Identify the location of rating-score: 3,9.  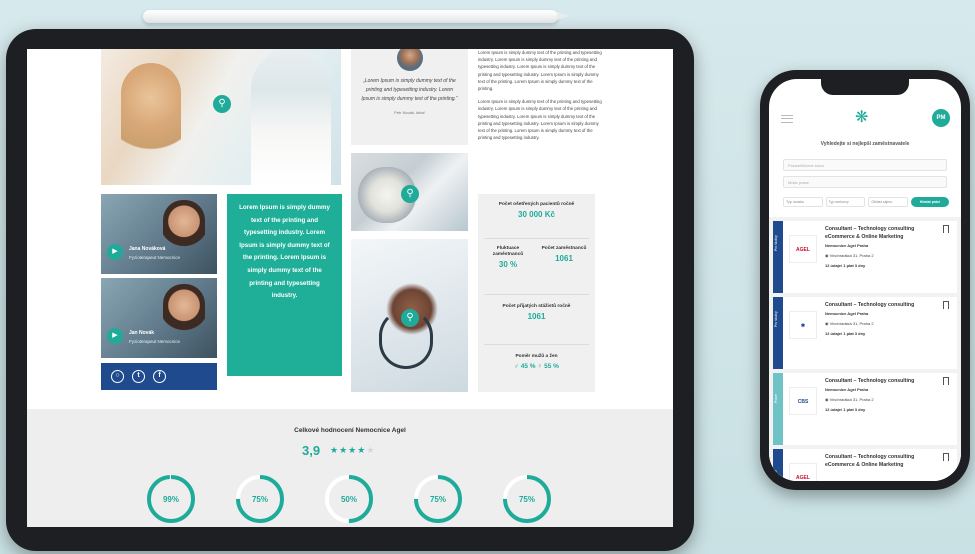
(311, 450).